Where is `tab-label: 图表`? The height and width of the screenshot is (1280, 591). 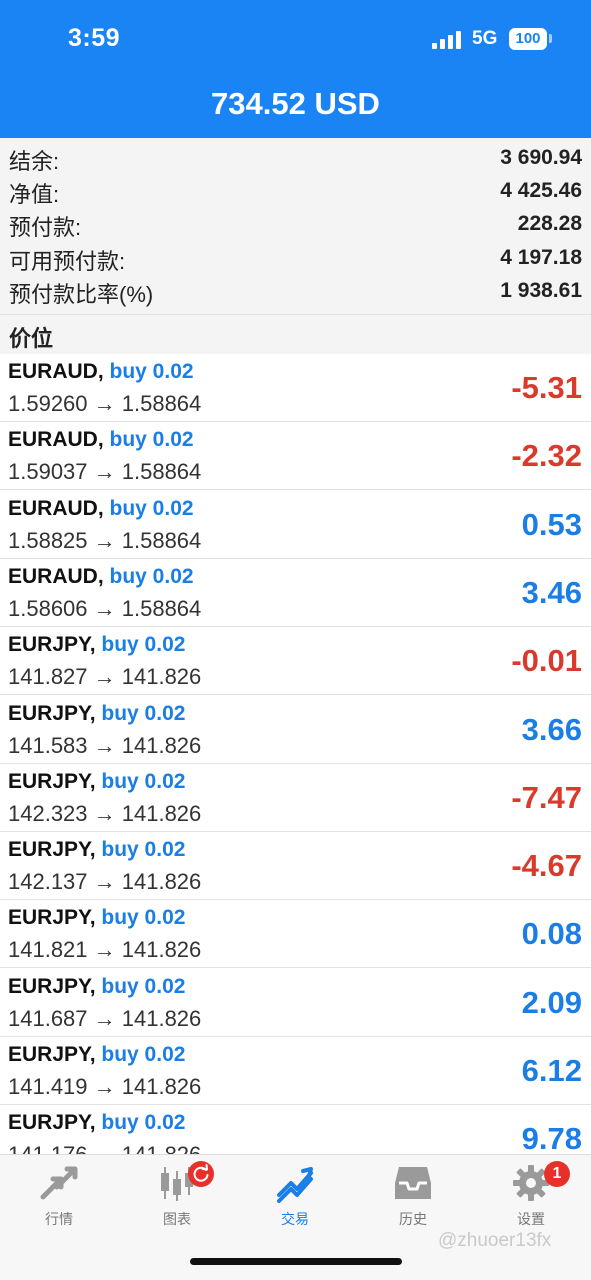
tab-label: 图表 is located at coordinates (177, 1219).